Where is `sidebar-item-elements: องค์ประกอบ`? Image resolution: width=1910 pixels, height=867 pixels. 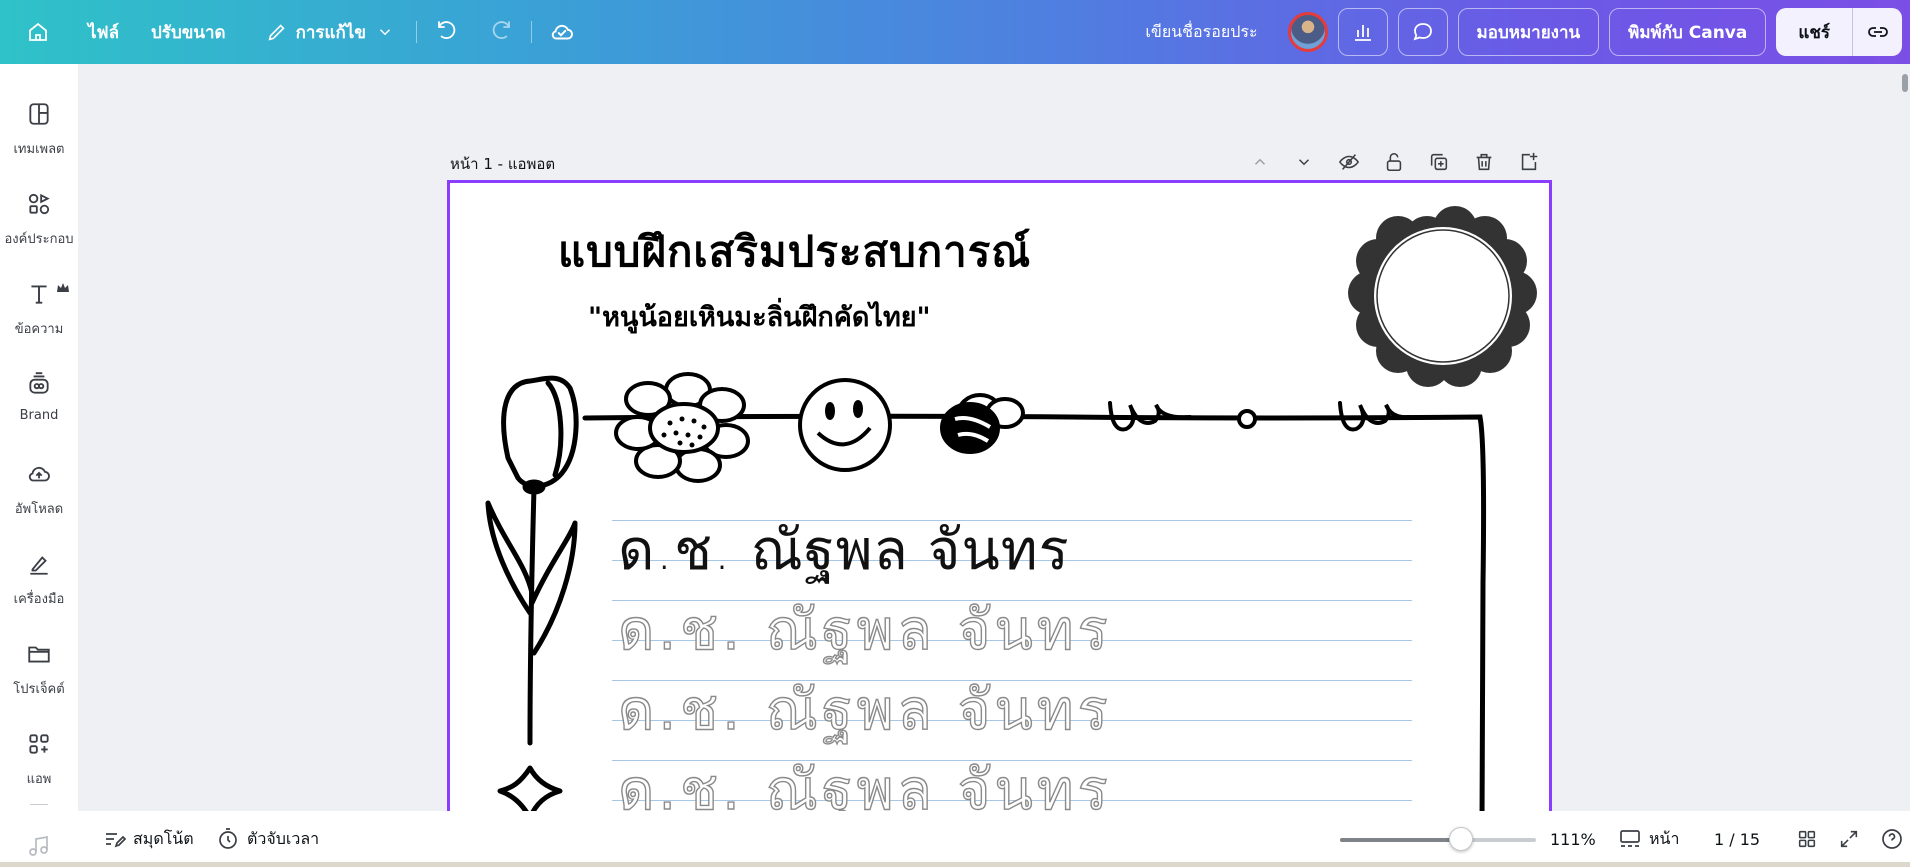 sidebar-item-elements: องค์ประกอบ is located at coordinates (39, 218).